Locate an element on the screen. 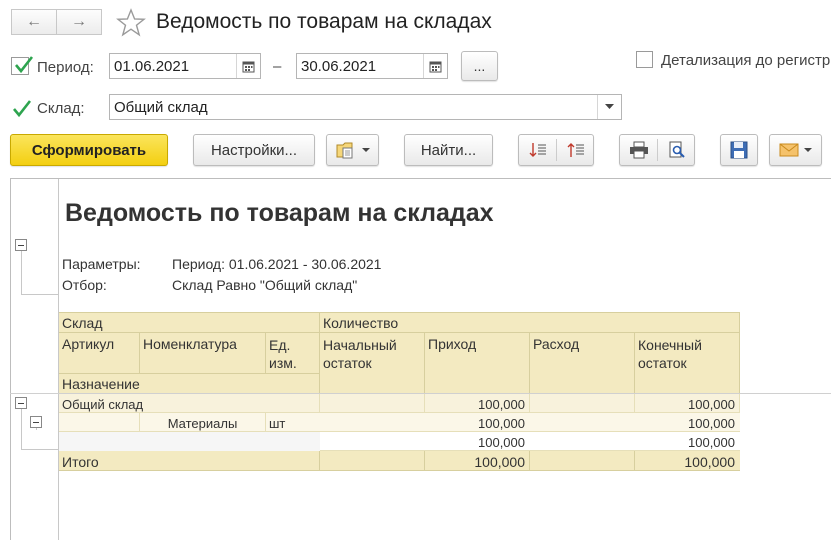  col-unit: Ед. изм. is located at coordinates (283, 354).